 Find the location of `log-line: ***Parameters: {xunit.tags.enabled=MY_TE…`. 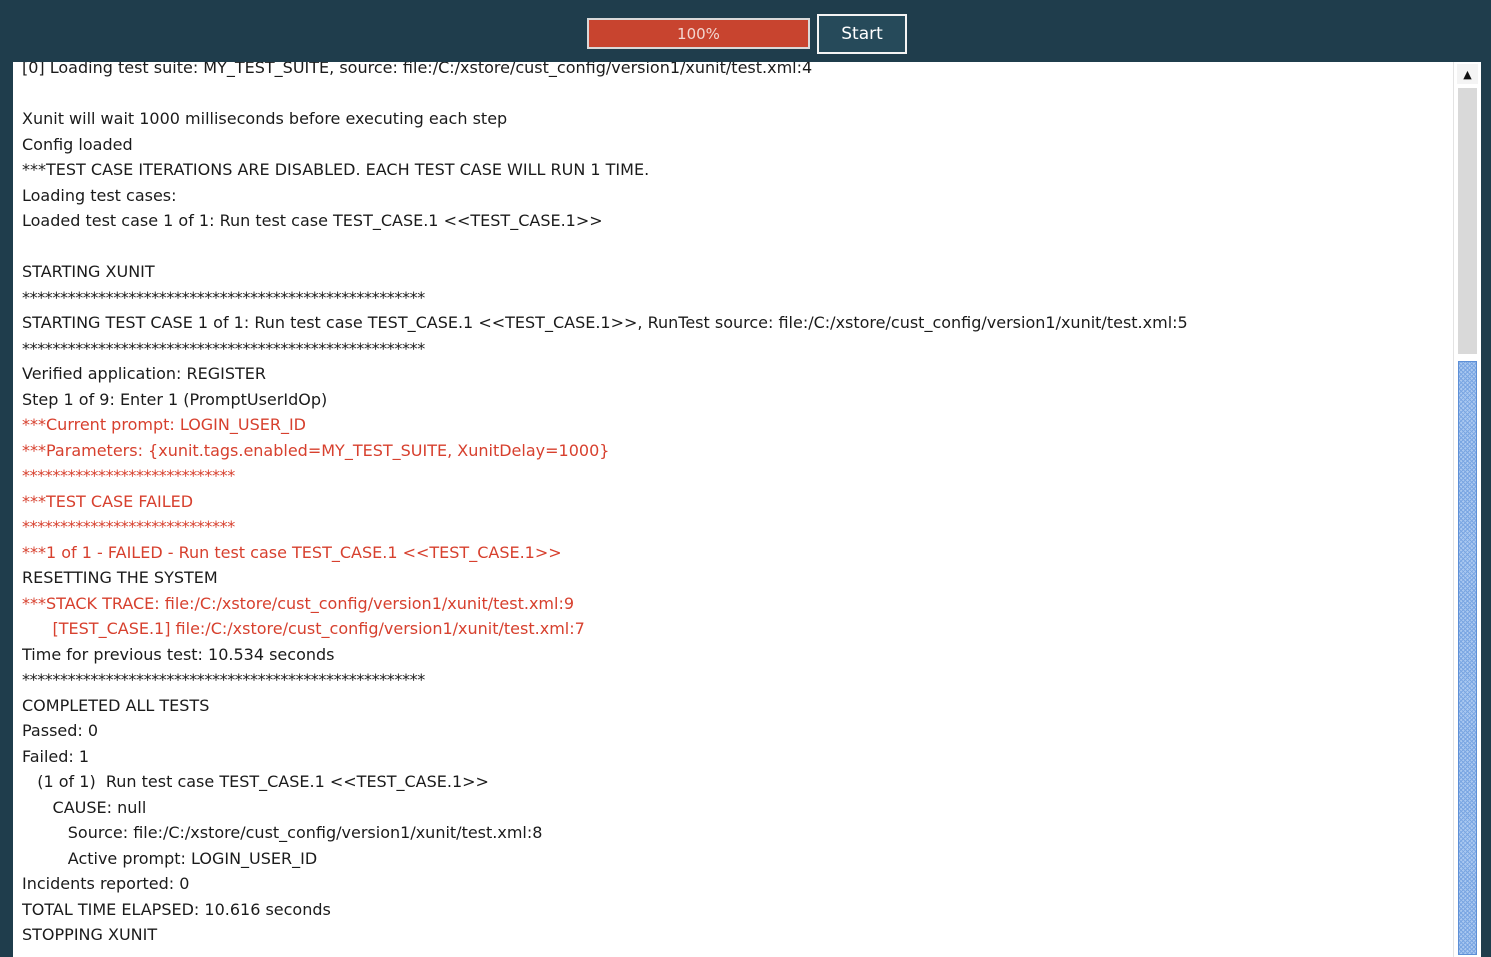

log-line: ***Parameters: {xunit.tags.enabled=MY_TE… is located at coordinates (316, 450).